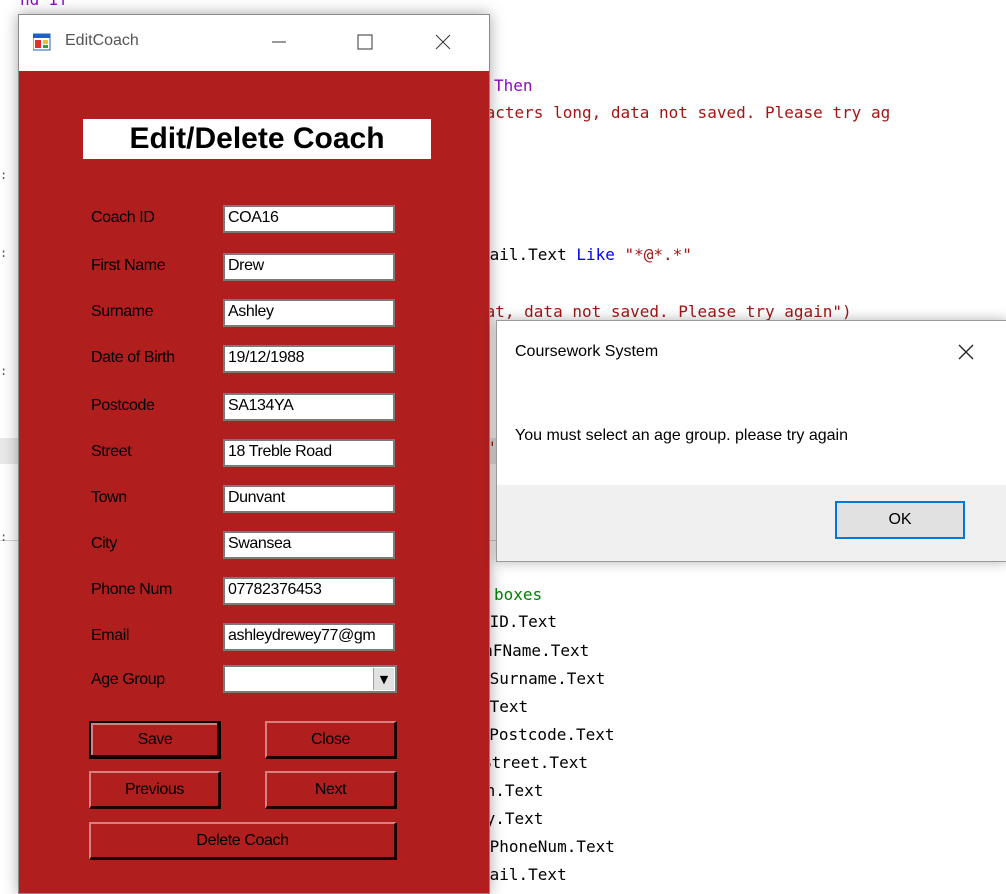 This screenshot has height=894, width=1006. I want to click on code-line: Then, so click(513, 86).